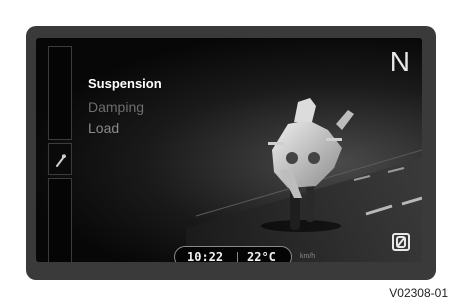 The height and width of the screenshot is (308, 456). I want to click on sidebar, so click(60, 154).